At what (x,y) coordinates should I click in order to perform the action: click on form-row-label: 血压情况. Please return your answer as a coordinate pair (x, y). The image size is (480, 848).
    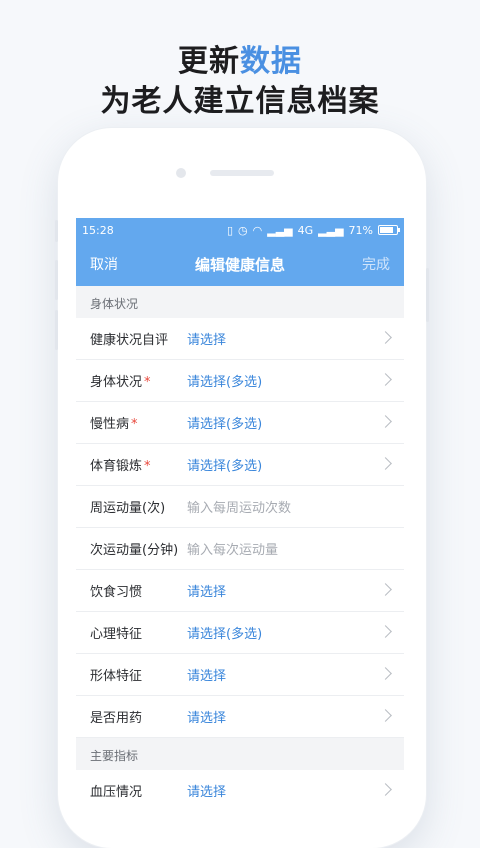
    Looking at the image, I should click on (138, 790).